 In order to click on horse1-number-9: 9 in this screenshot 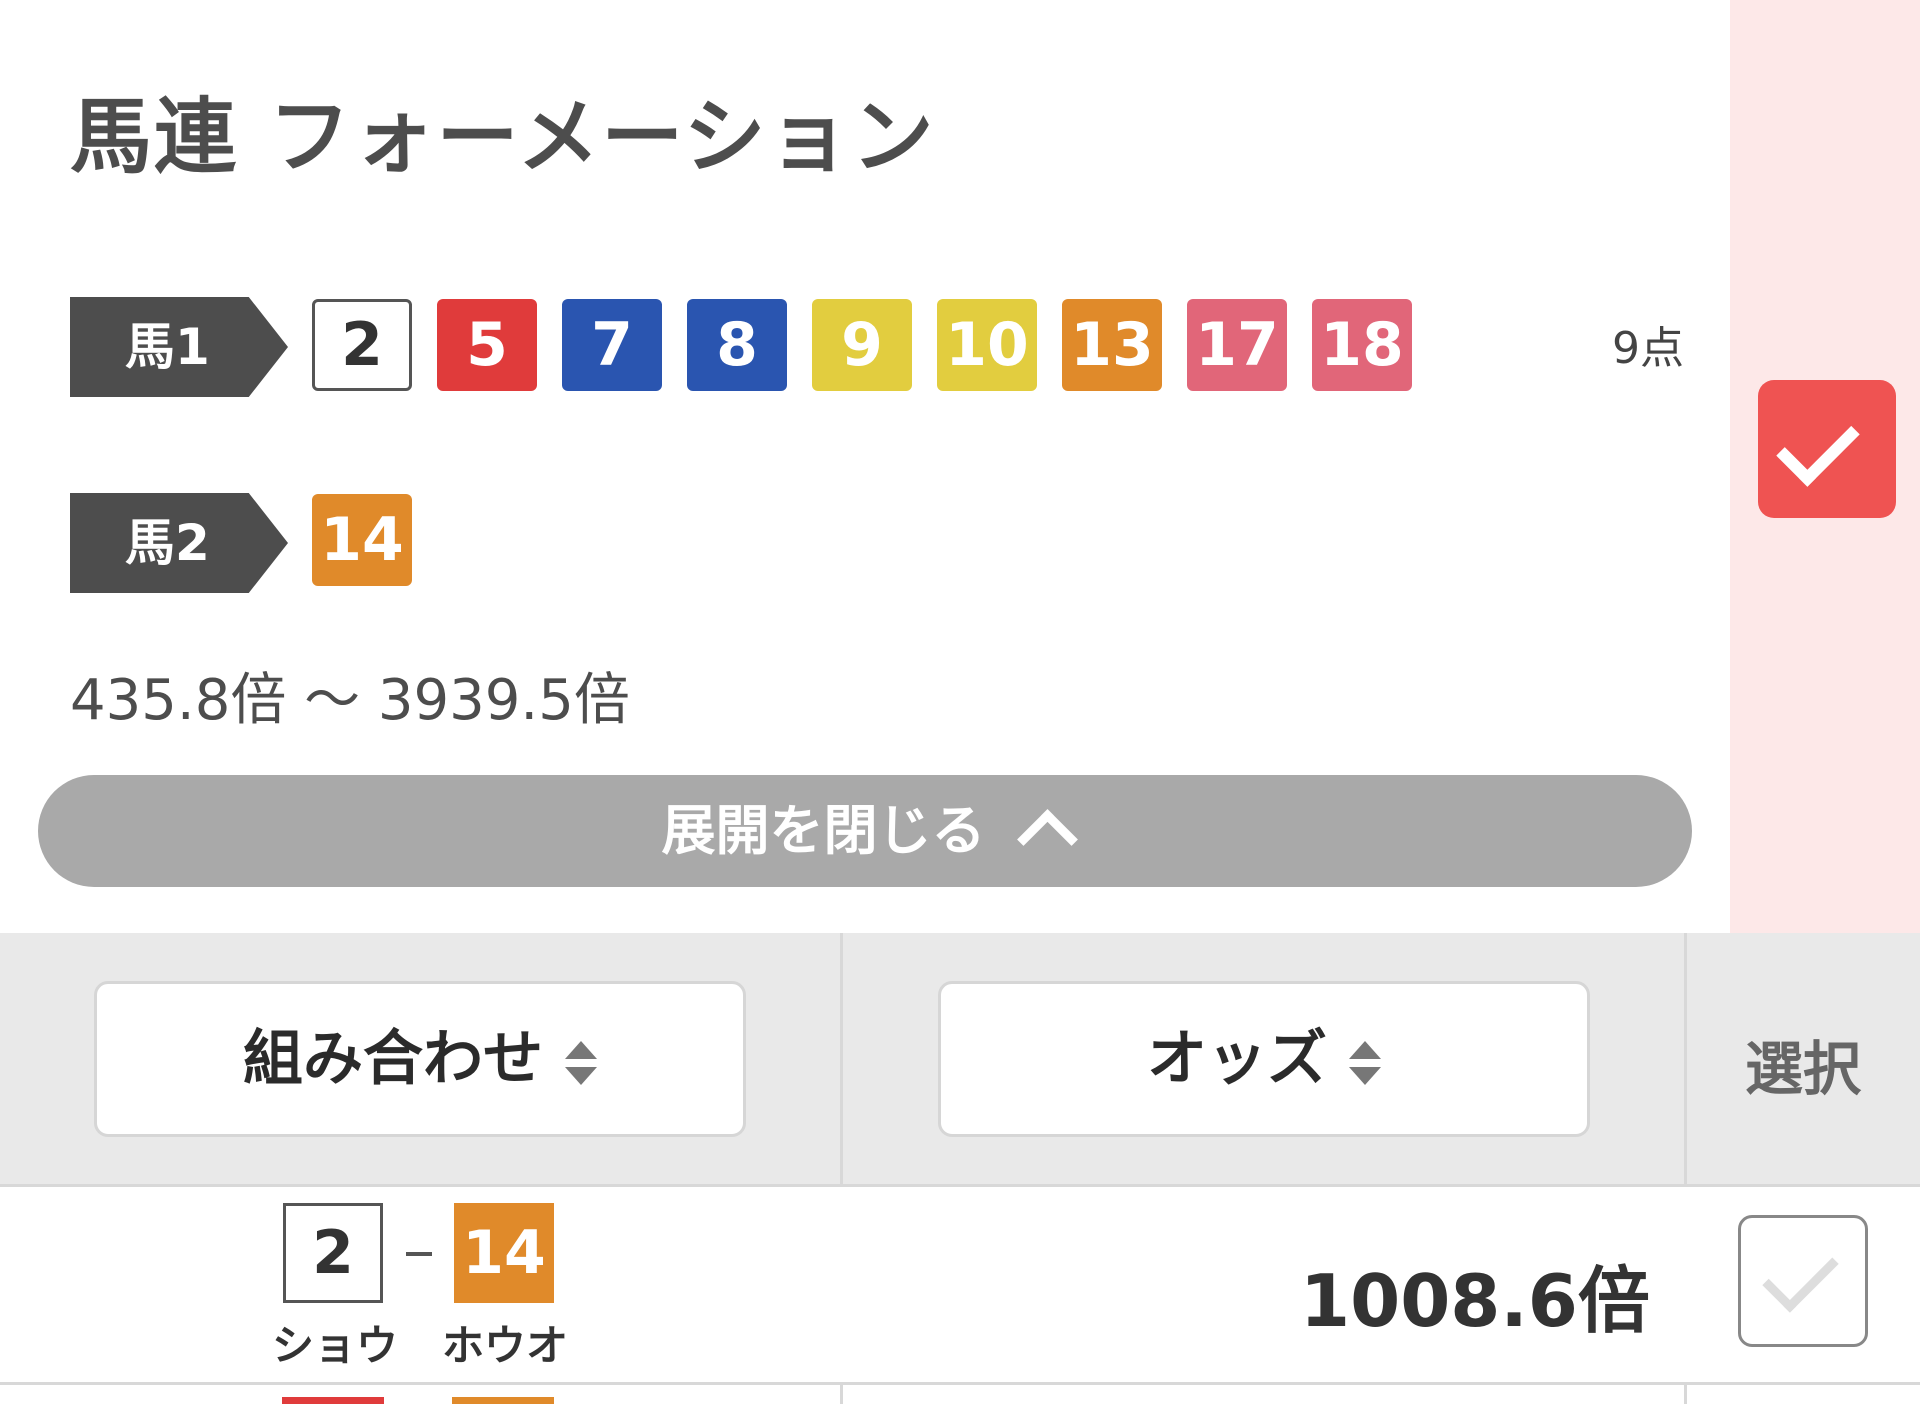, I will do `click(862, 345)`.